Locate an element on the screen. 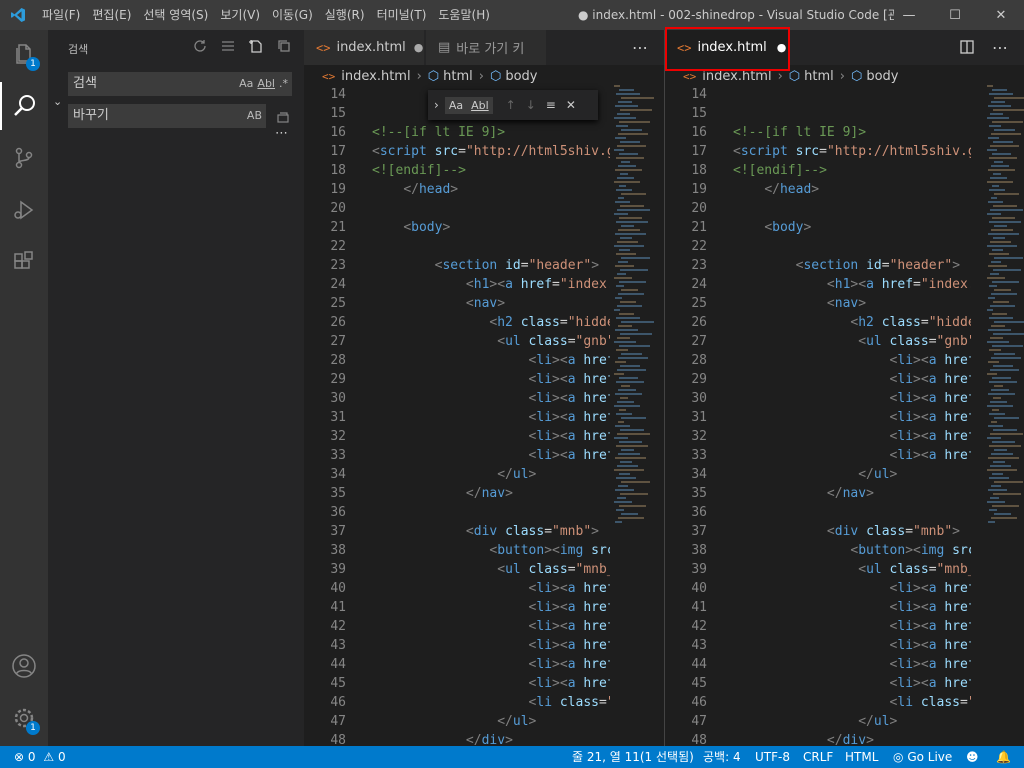 This screenshot has width=1024, height=768. more-actions-icon: ⋯ is located at coordinates (640, 47).